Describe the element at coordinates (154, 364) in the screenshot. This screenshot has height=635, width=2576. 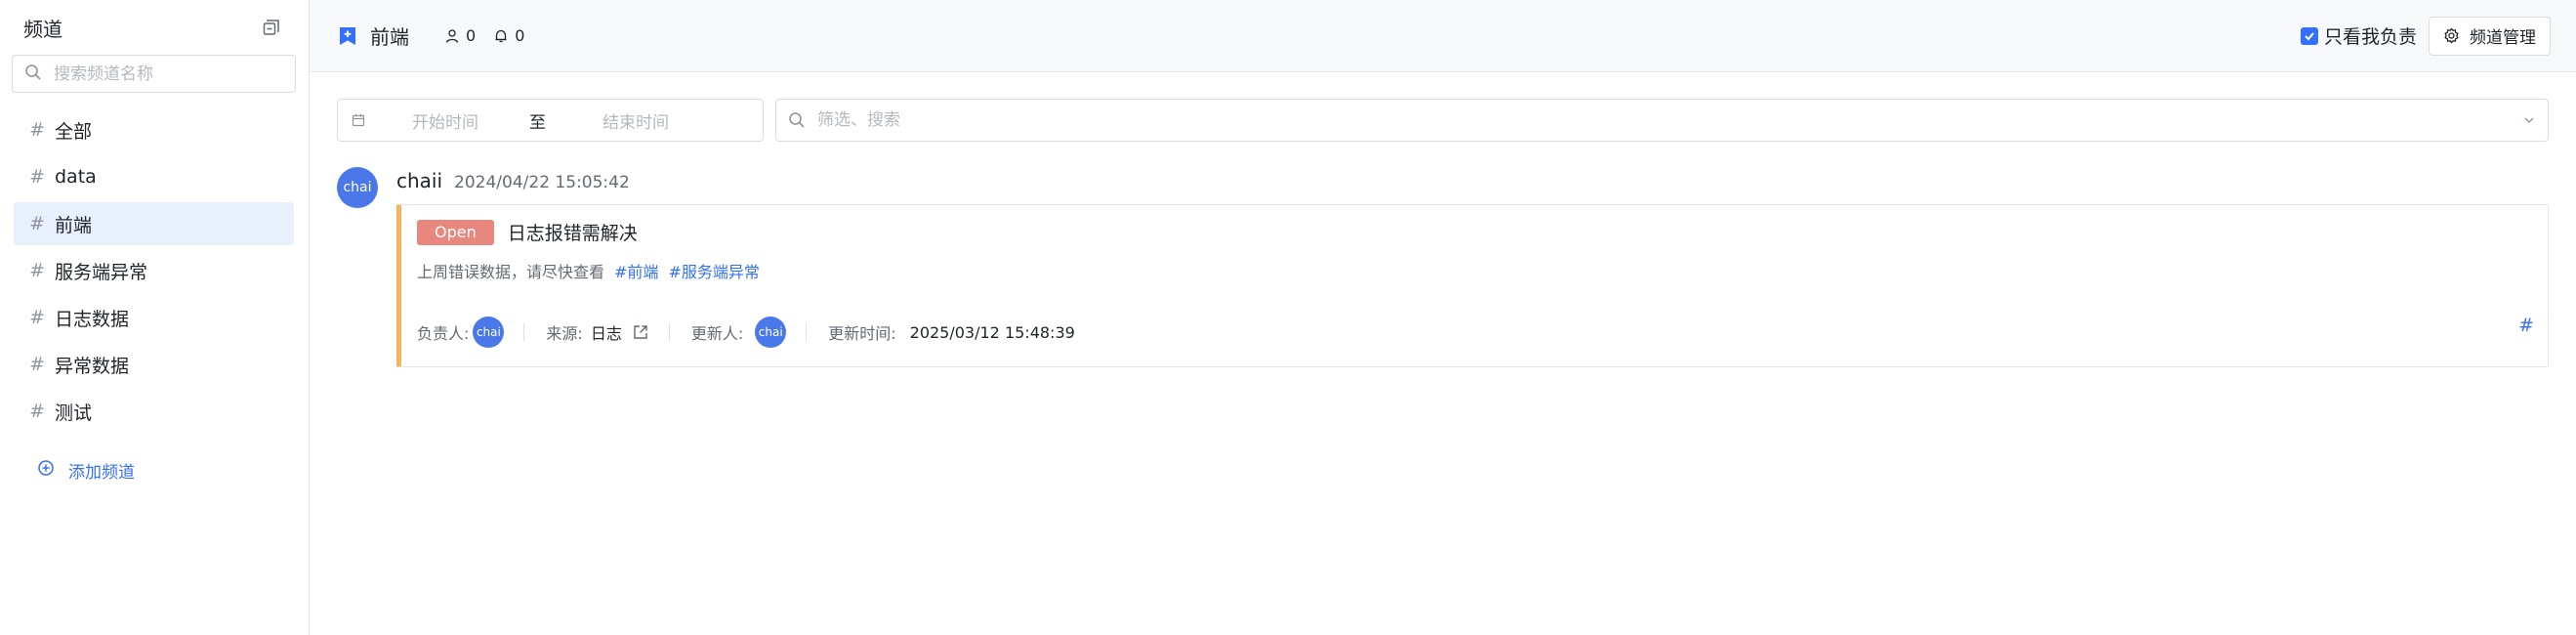
I see `sidebar-item-error-data: # 异常数据` at that location.